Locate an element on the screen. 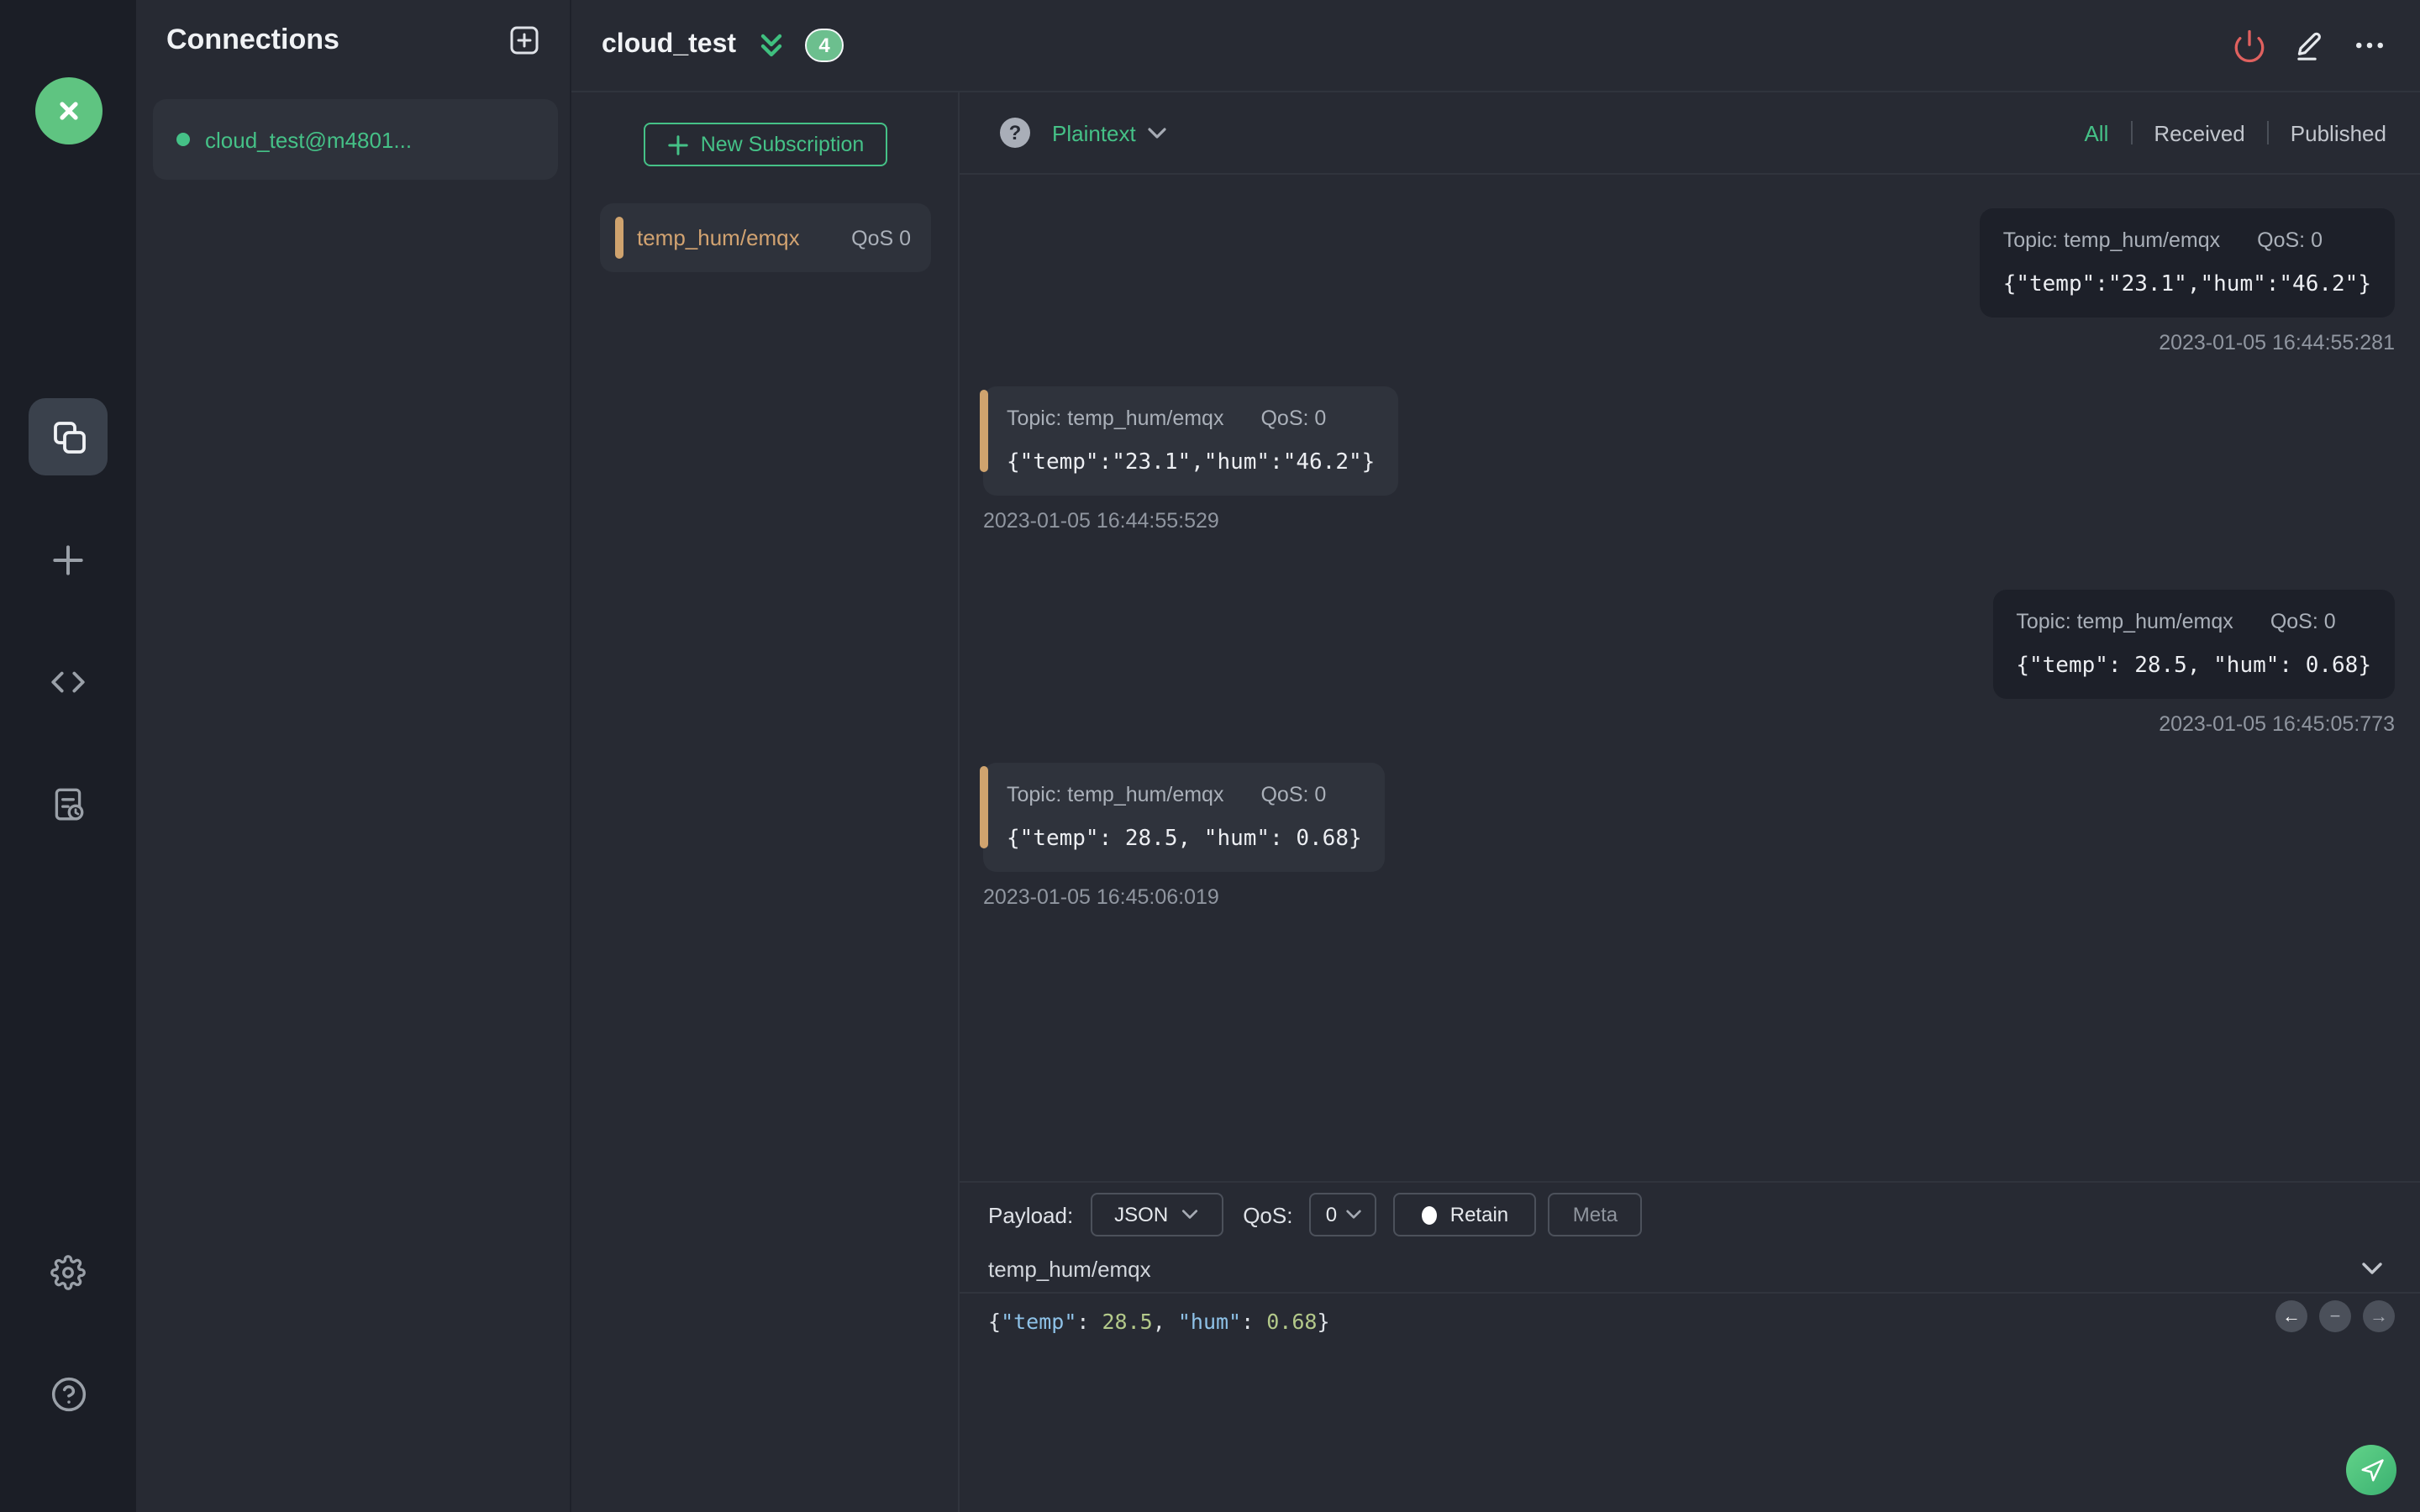  log-icon is located at coordinates (69, 803).